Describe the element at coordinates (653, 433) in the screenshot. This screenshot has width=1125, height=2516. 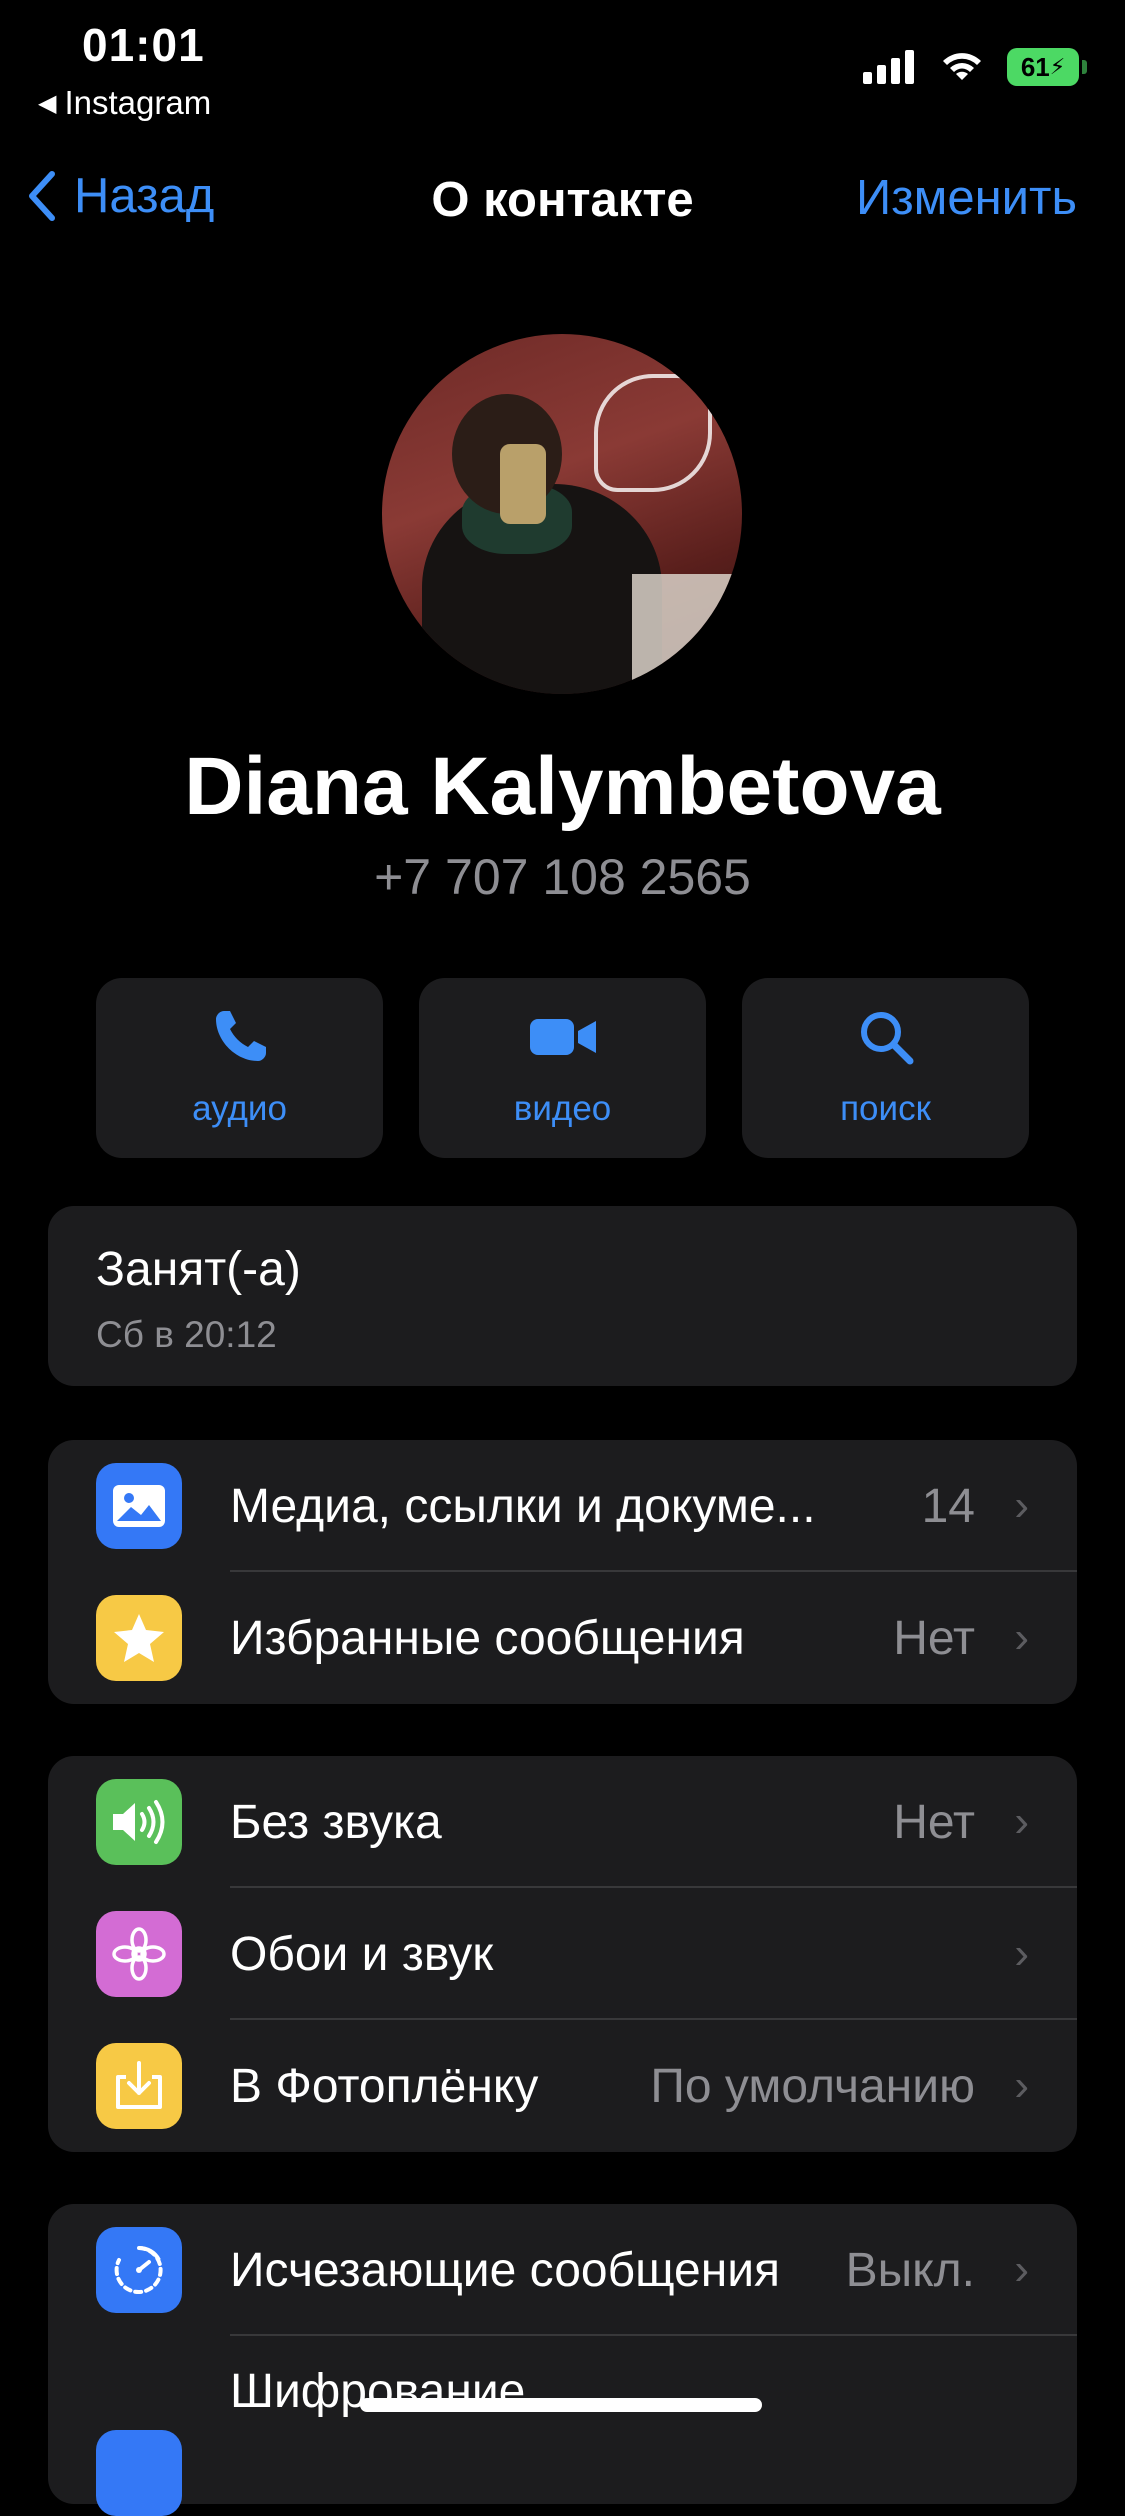
I see `avatar-wall-art` at that location.